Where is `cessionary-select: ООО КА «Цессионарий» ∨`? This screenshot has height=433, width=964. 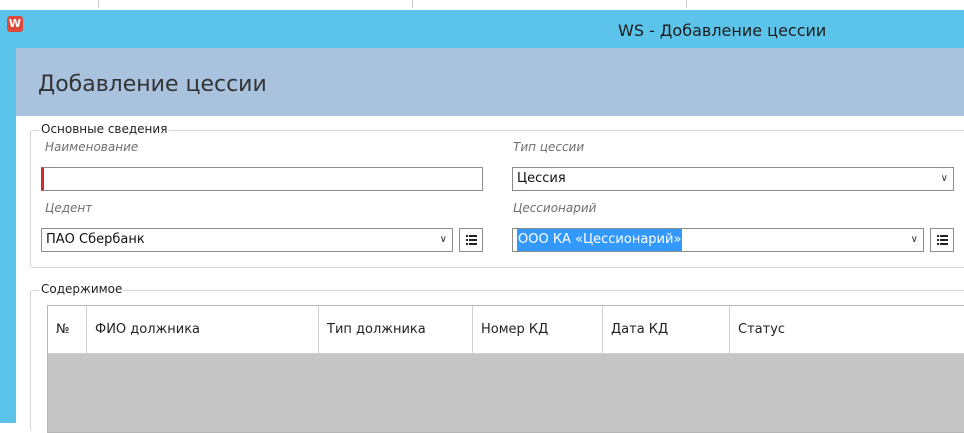 cessionary-select: ООО КА «Цессионарий» ∨ is located at coordinates (718, 240).